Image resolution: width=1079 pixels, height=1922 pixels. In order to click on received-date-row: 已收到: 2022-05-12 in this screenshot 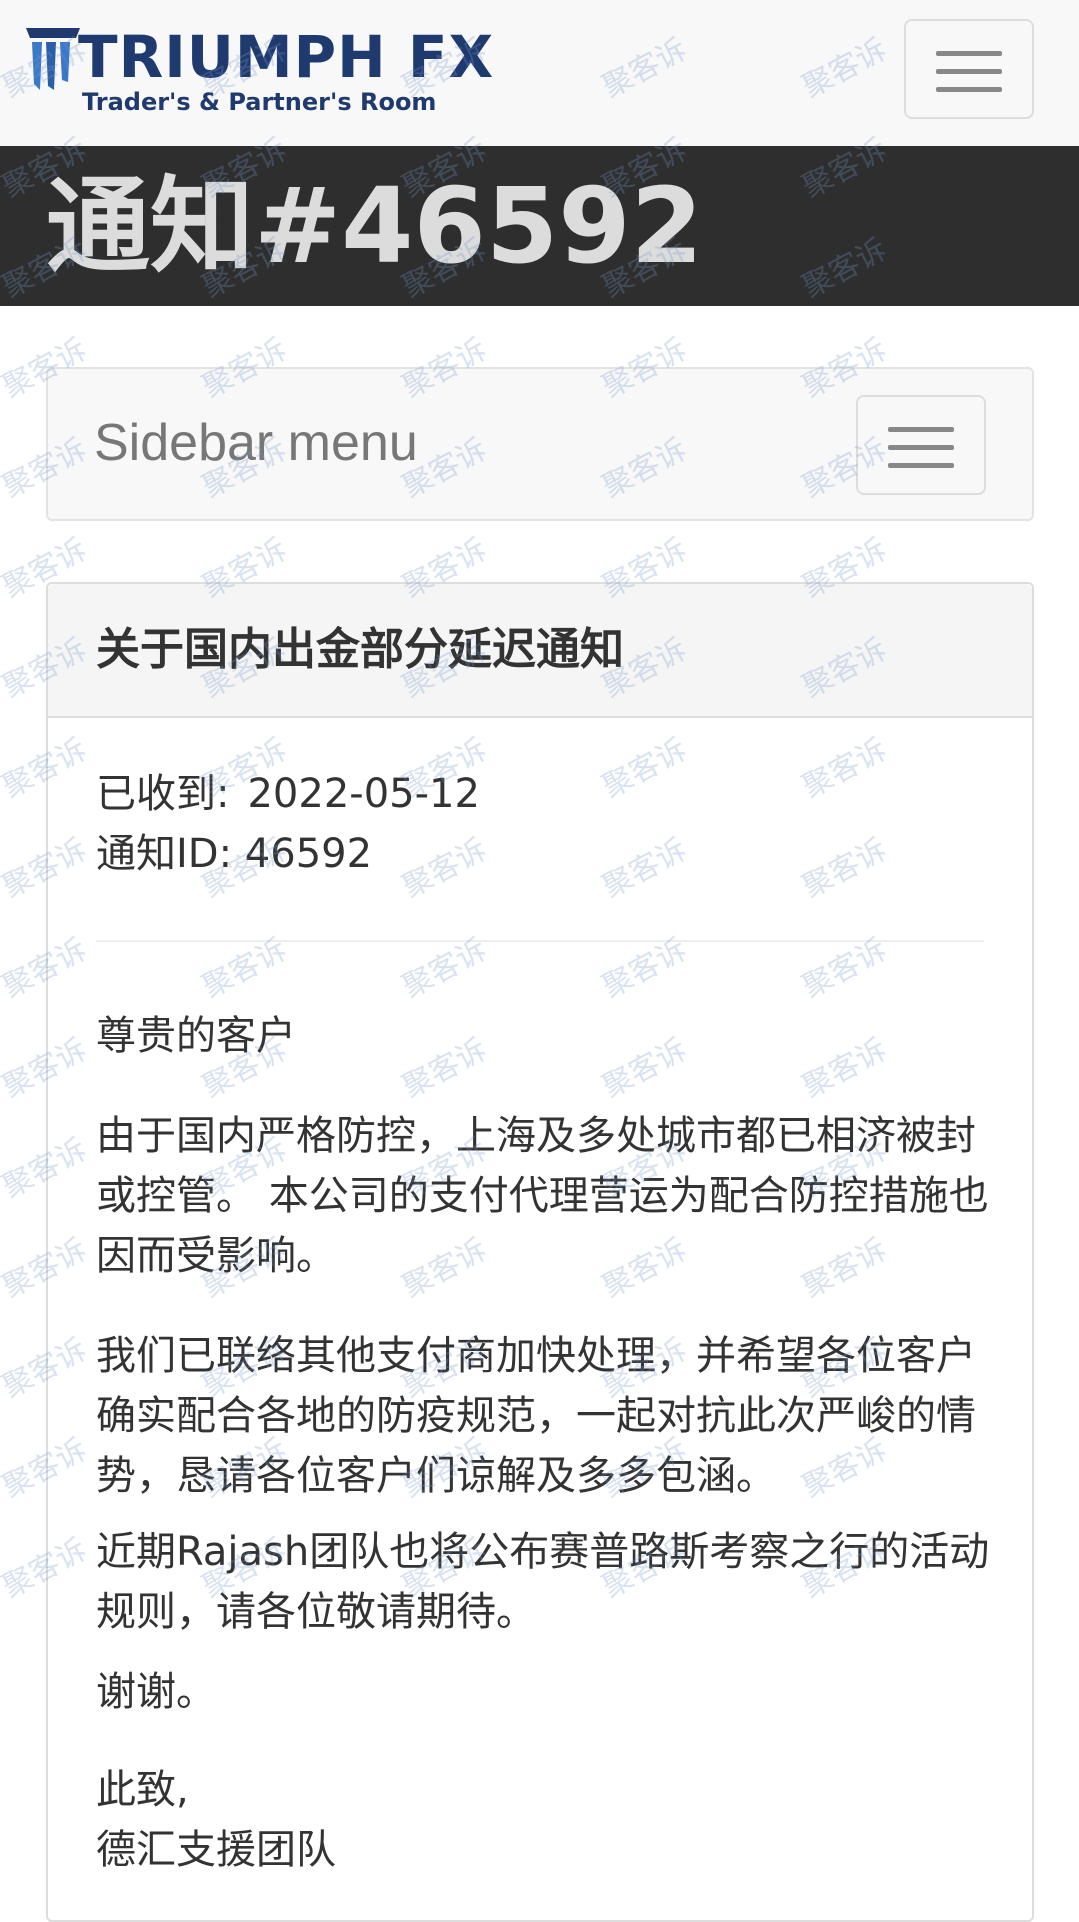, I will do `click(288, 794)`.